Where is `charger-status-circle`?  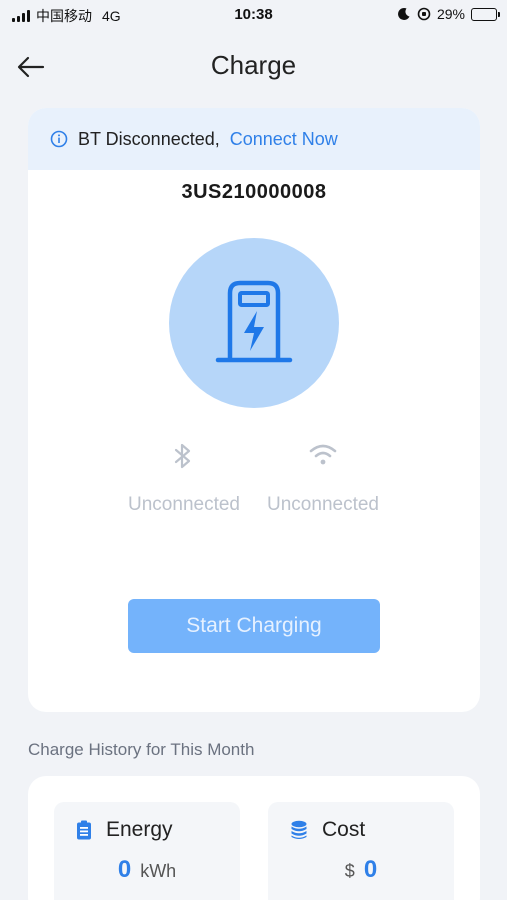 charger-status-circle is located at coordinates (254, 323).